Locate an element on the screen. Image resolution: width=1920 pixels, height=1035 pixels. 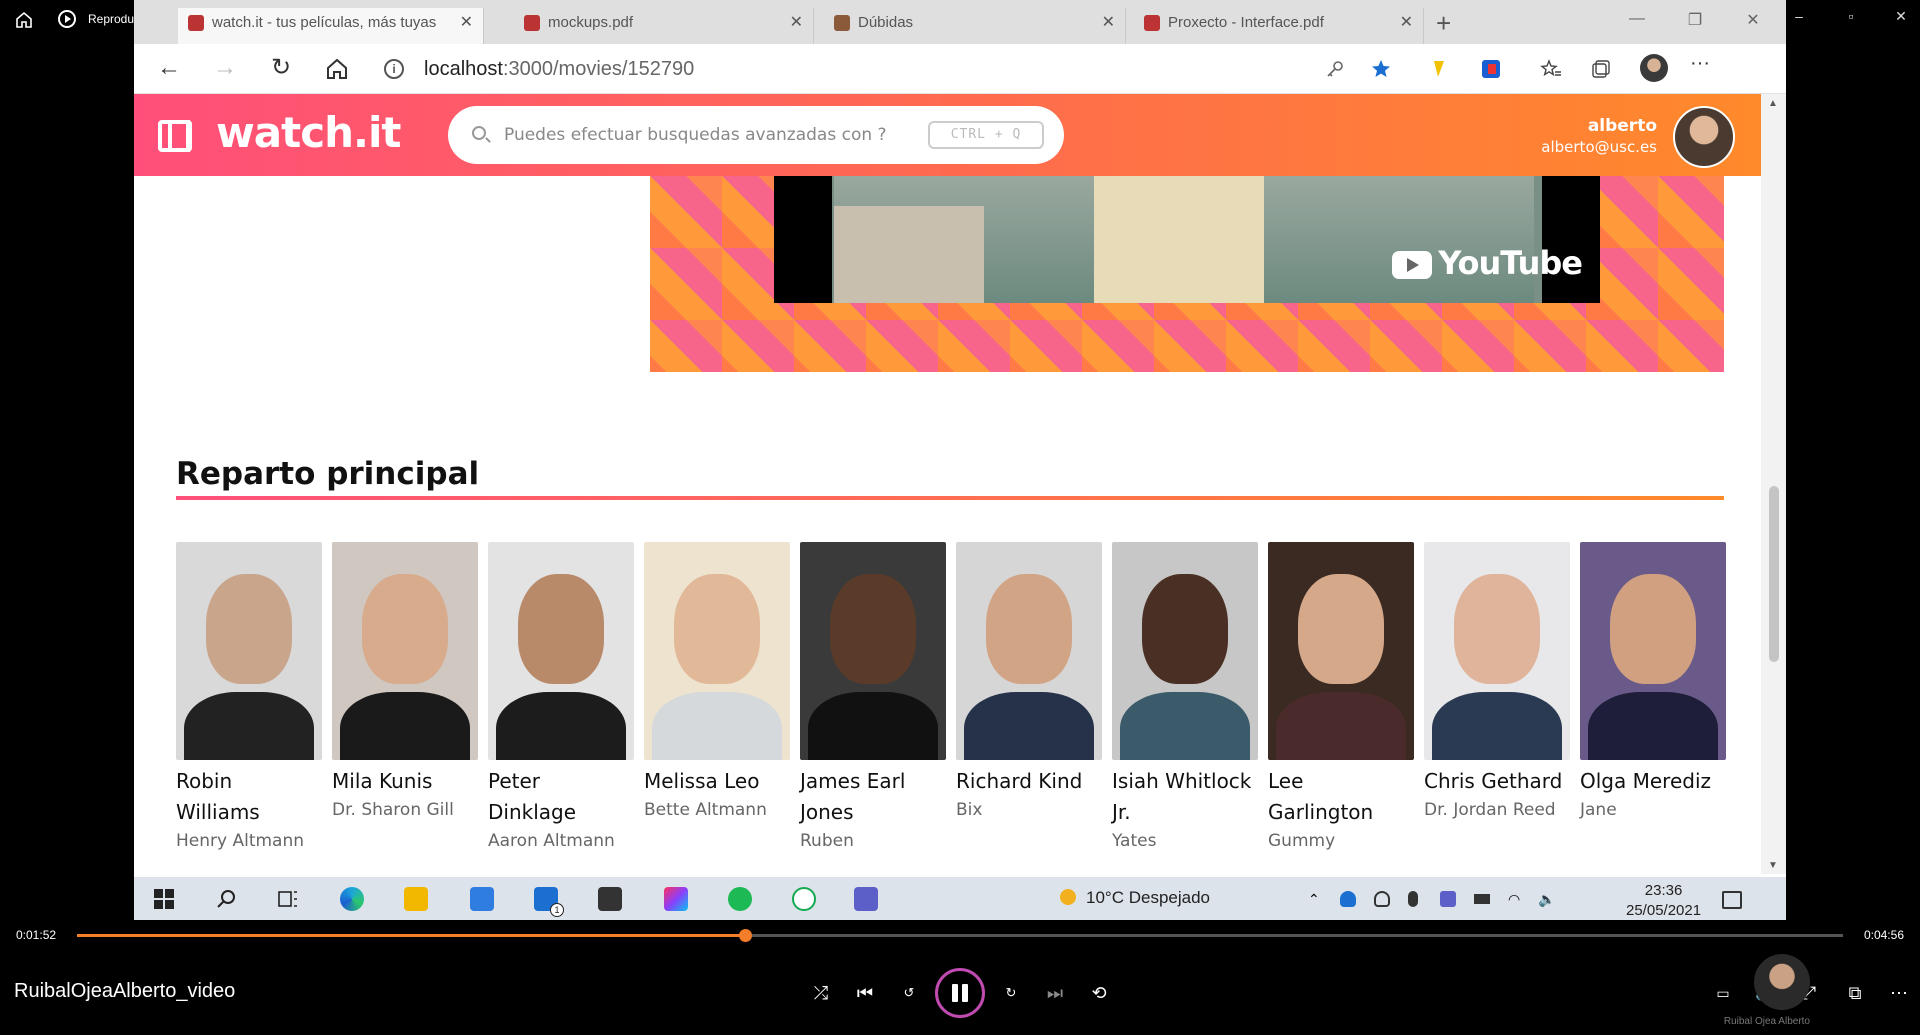
teams-icon is located at coordinates (866, 899).